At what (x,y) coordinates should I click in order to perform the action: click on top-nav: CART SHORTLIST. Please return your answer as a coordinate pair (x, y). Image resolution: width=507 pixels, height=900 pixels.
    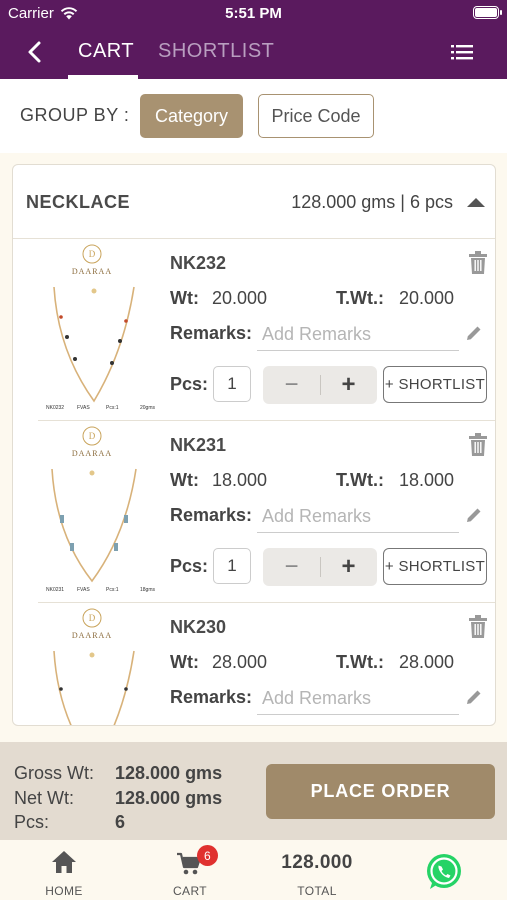
    Looking at the image, I should click on (253, 53).